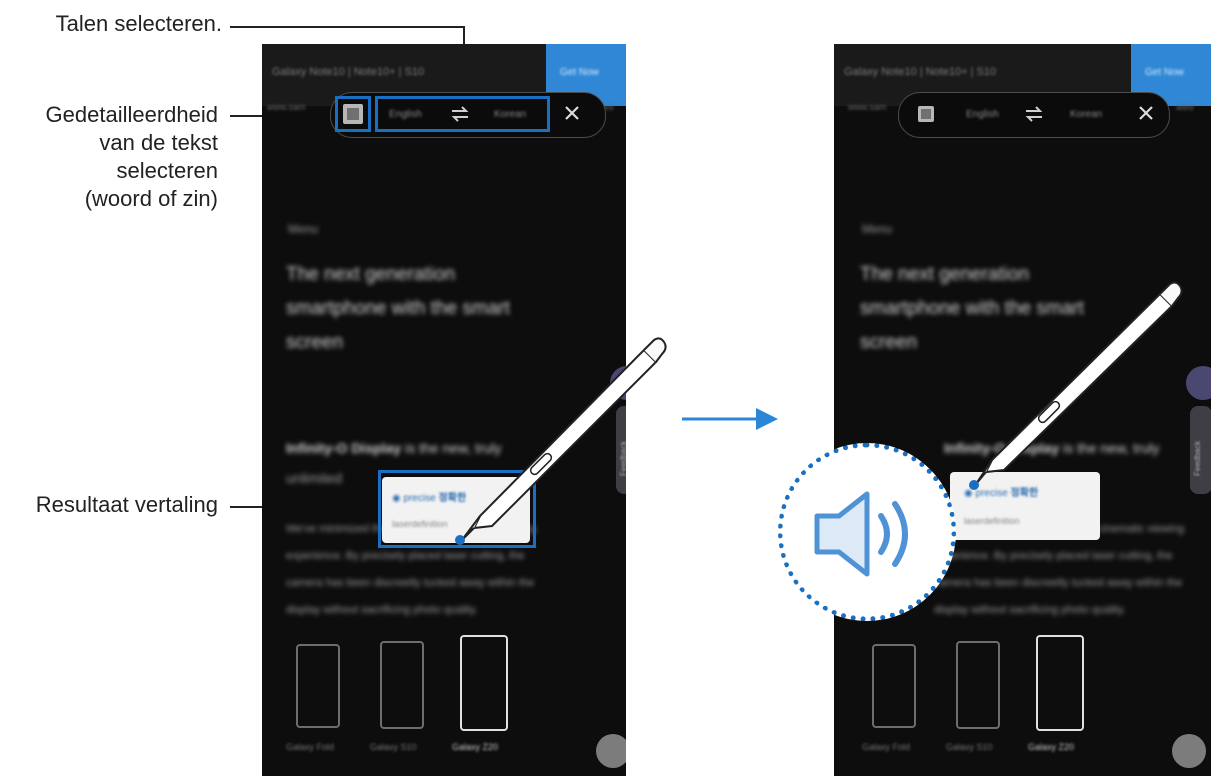  I want to click on swap-icon, so click(460, 114).